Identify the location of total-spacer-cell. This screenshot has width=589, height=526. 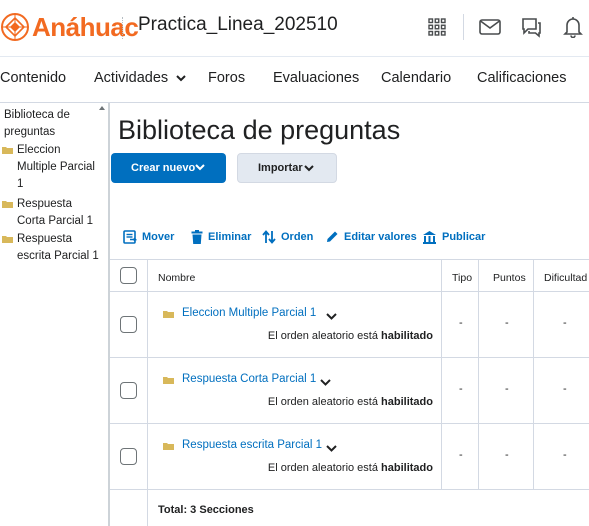
(129, 508).